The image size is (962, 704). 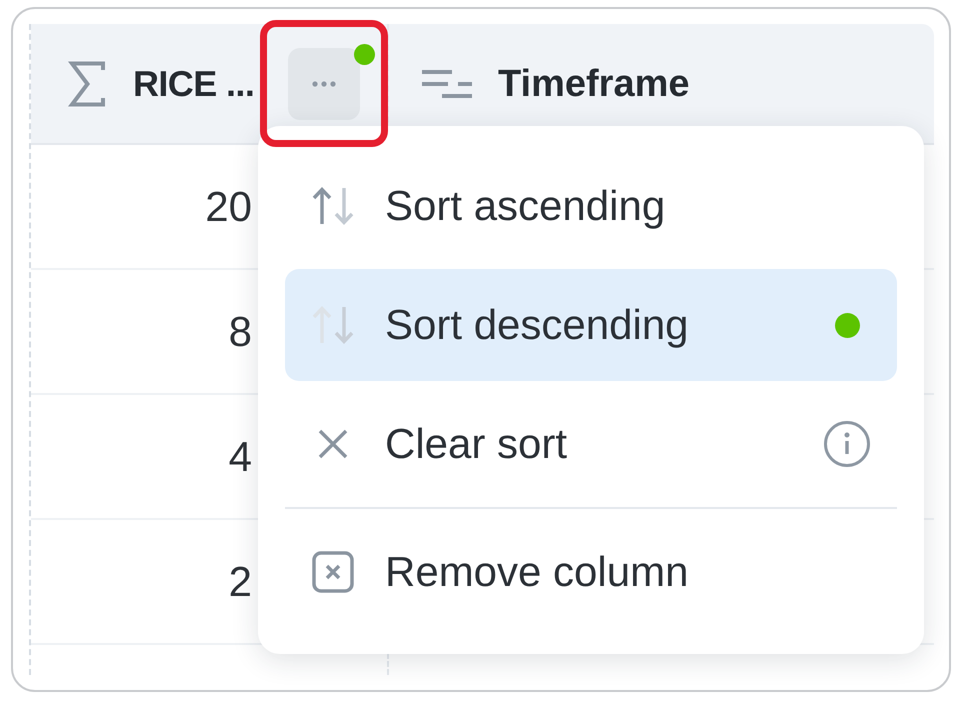 What do you see at coordinates (447, 84) in the screenshot?
I see `text-lines-icon` at bounding box center [447, 84].